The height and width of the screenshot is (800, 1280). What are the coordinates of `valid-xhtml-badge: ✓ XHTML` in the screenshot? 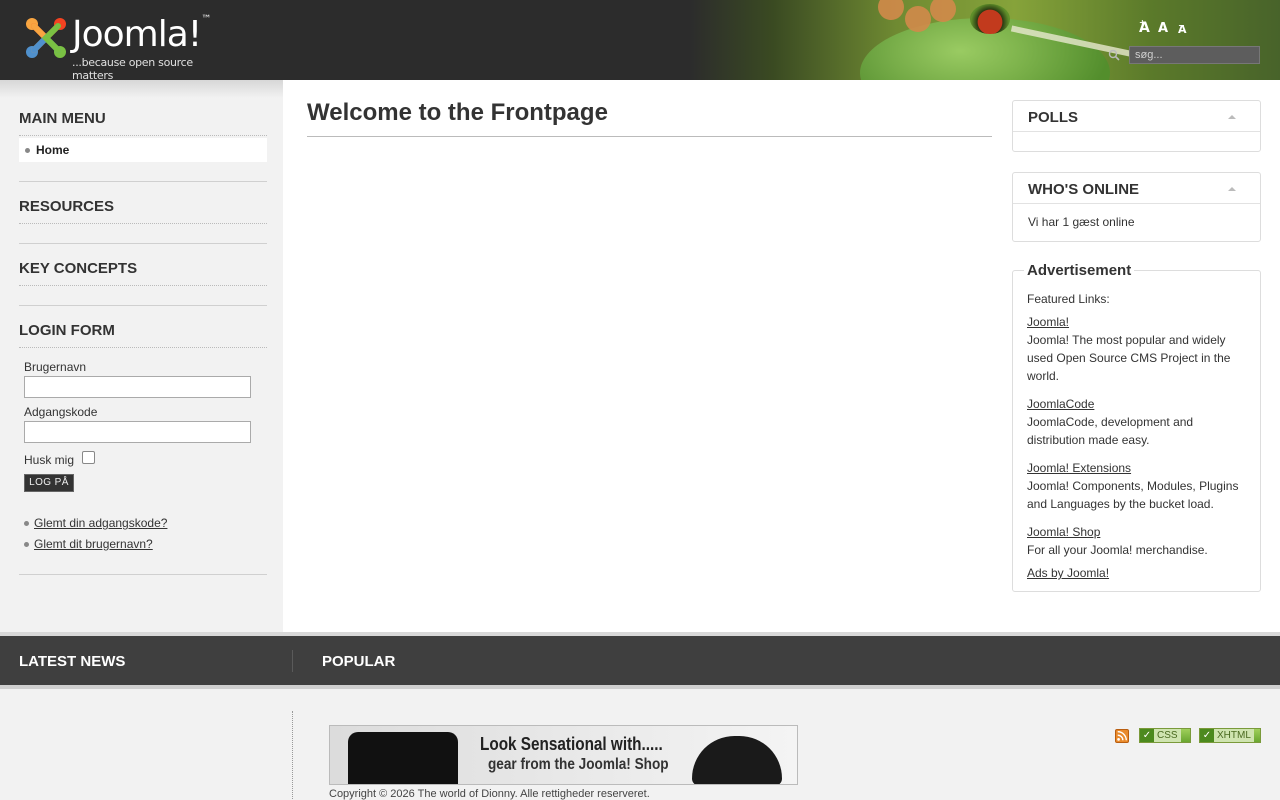 It's located at (1230, 735).